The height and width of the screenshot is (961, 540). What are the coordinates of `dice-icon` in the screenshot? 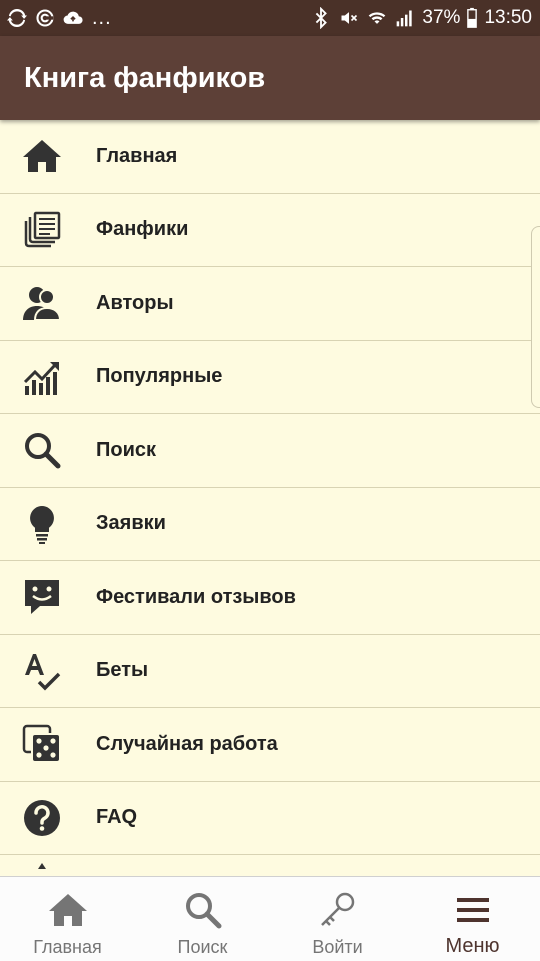 It's located at (42, 744).